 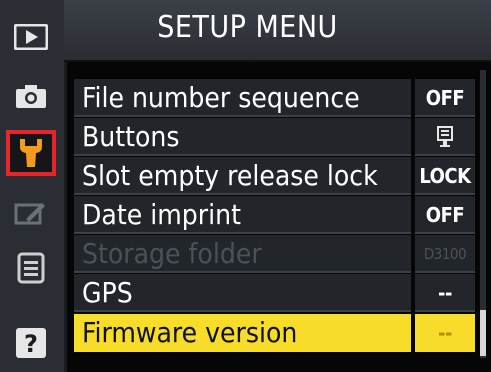 I want to click on list-icon, so click(x=31, y=268).